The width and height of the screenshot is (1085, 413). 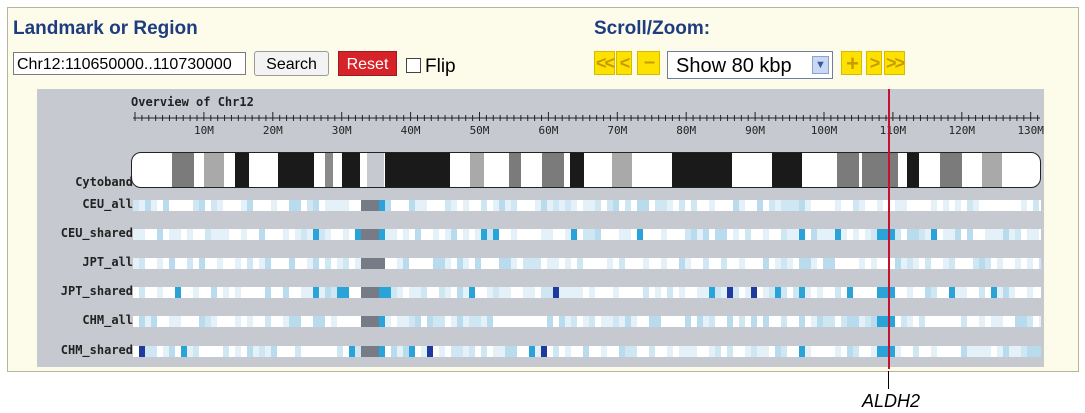 What do you see at coordinates (891, 401) in the screenshot?
I see `gene-label: ALDH2` at bounding box center [891, 401].